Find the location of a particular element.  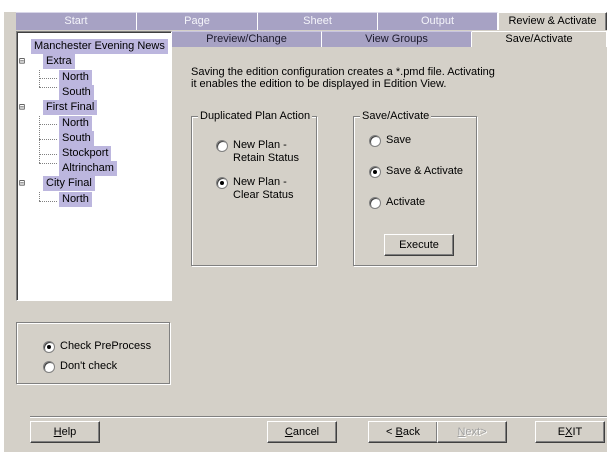

save-and-activate-radio: Save & Activate is located at coordinates (416, 171).